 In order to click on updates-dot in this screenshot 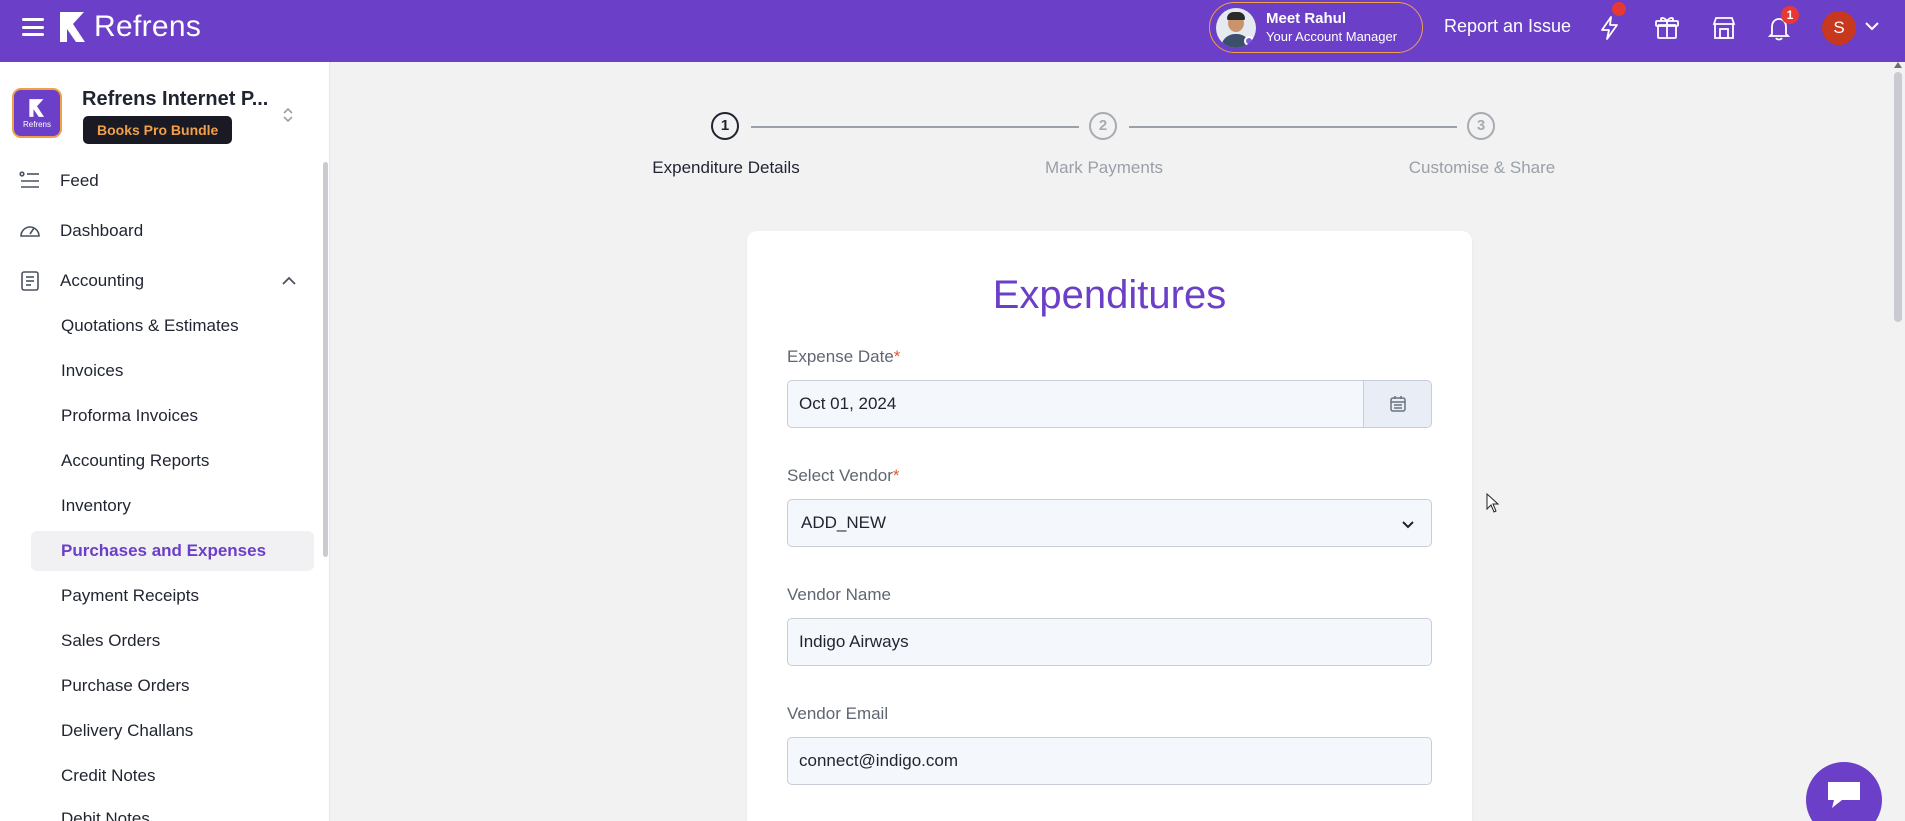, I will do `click(1619, 9)`.